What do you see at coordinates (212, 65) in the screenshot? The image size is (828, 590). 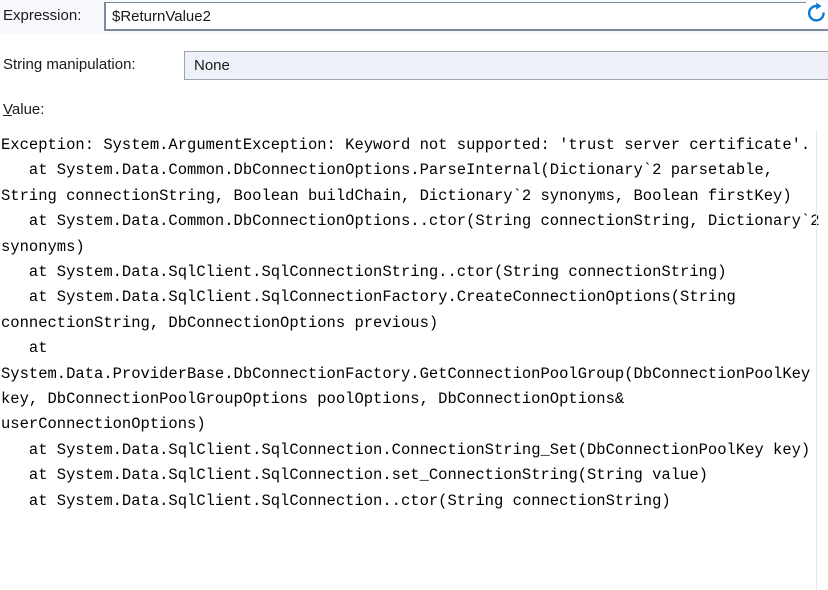 I see `string-manipulation-selected-value: None` at bounding box center [212, 65].